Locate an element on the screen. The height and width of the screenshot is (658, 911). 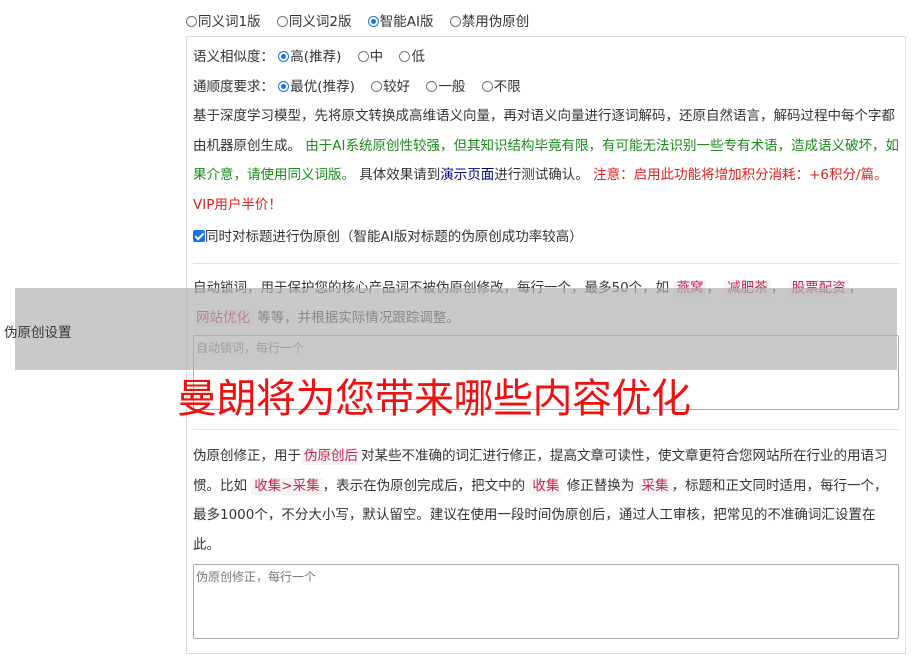
example-word: 网站优化 is located at coordinates (223, 318).